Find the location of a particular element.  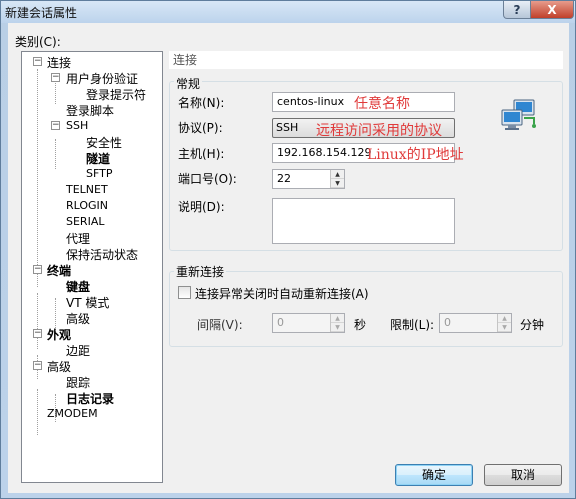

limit-spinner: ▲ ▼ is located at coordinates (504, 323).